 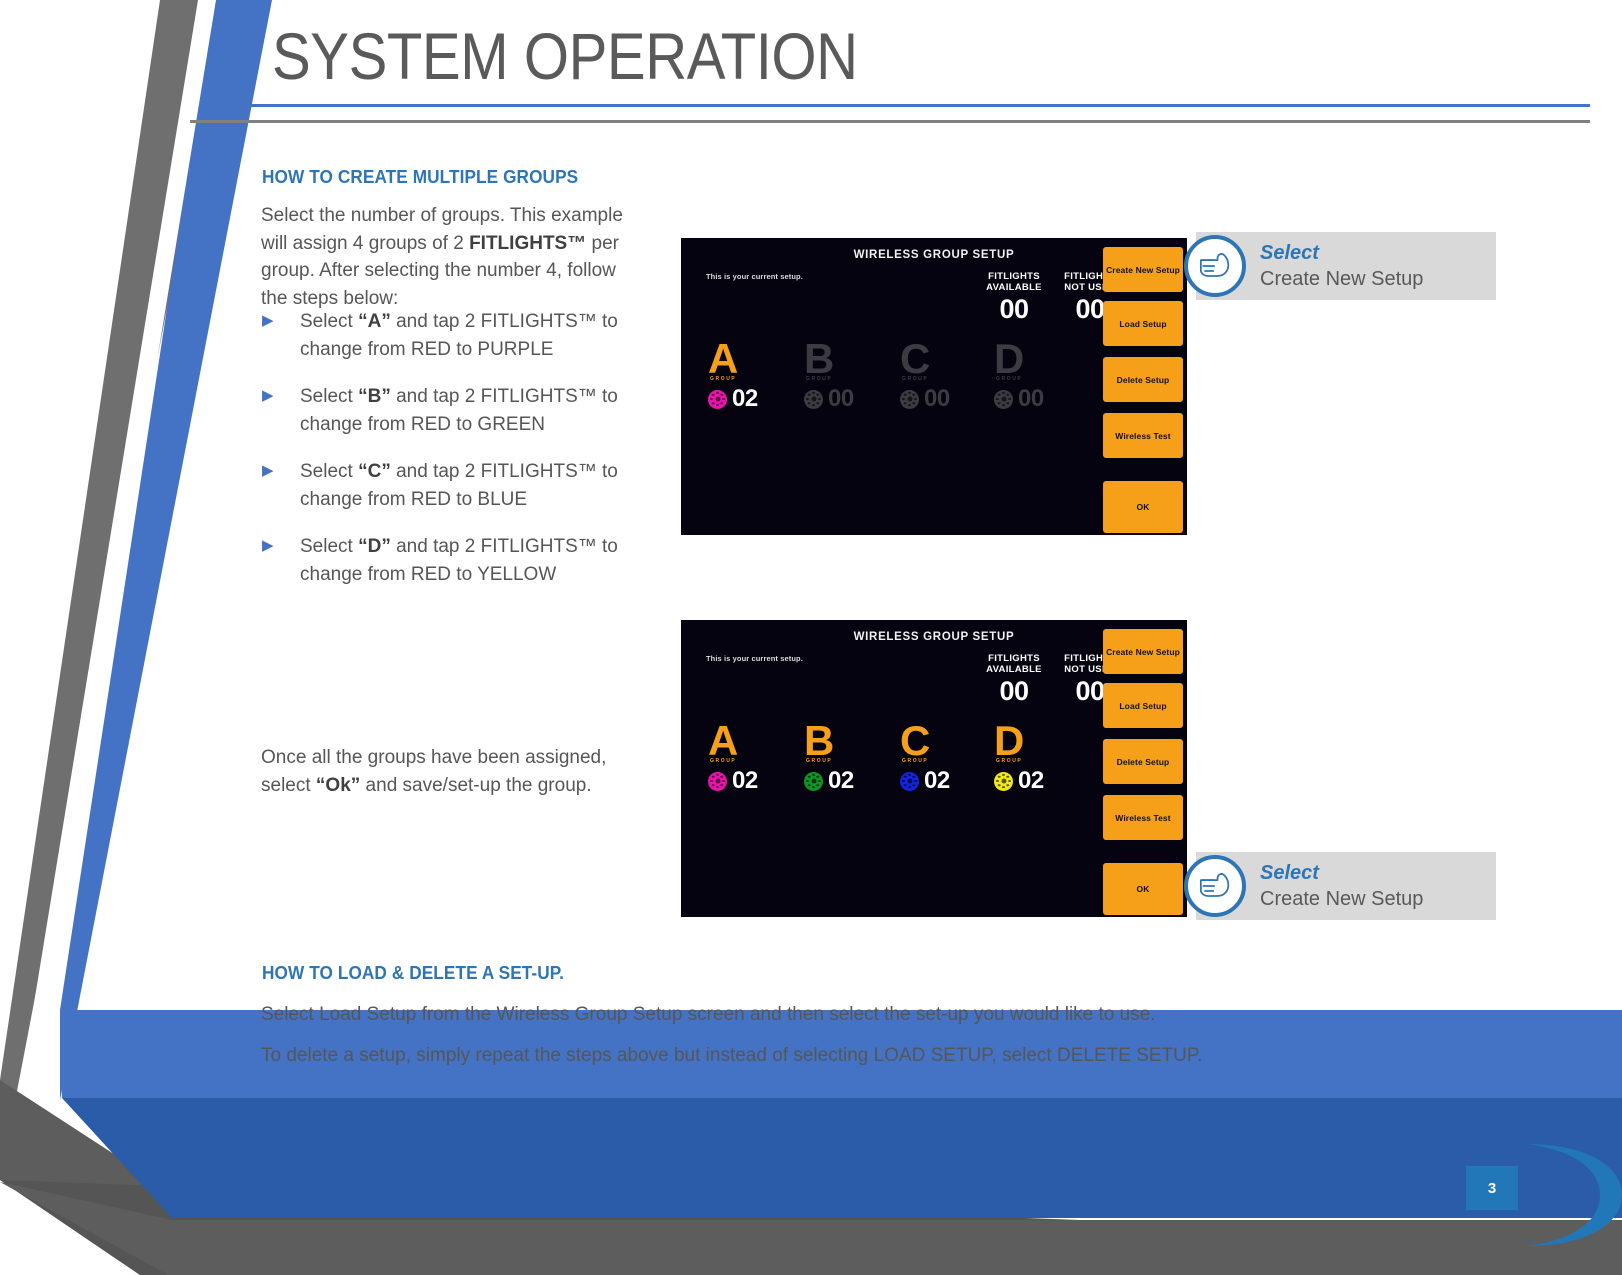 What do you see at coordinates (374, 396) in the screenshot?
I see `bullet-bold: “B”` at bounding box center [374, 396].